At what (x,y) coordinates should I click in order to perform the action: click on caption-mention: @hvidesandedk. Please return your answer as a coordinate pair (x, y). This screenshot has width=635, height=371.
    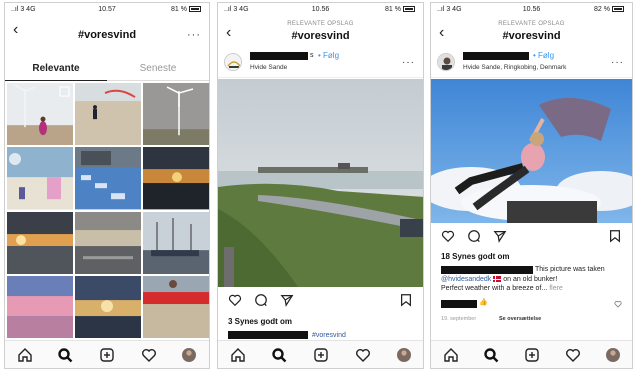
    Looking at the image, I should click on (466, 279).